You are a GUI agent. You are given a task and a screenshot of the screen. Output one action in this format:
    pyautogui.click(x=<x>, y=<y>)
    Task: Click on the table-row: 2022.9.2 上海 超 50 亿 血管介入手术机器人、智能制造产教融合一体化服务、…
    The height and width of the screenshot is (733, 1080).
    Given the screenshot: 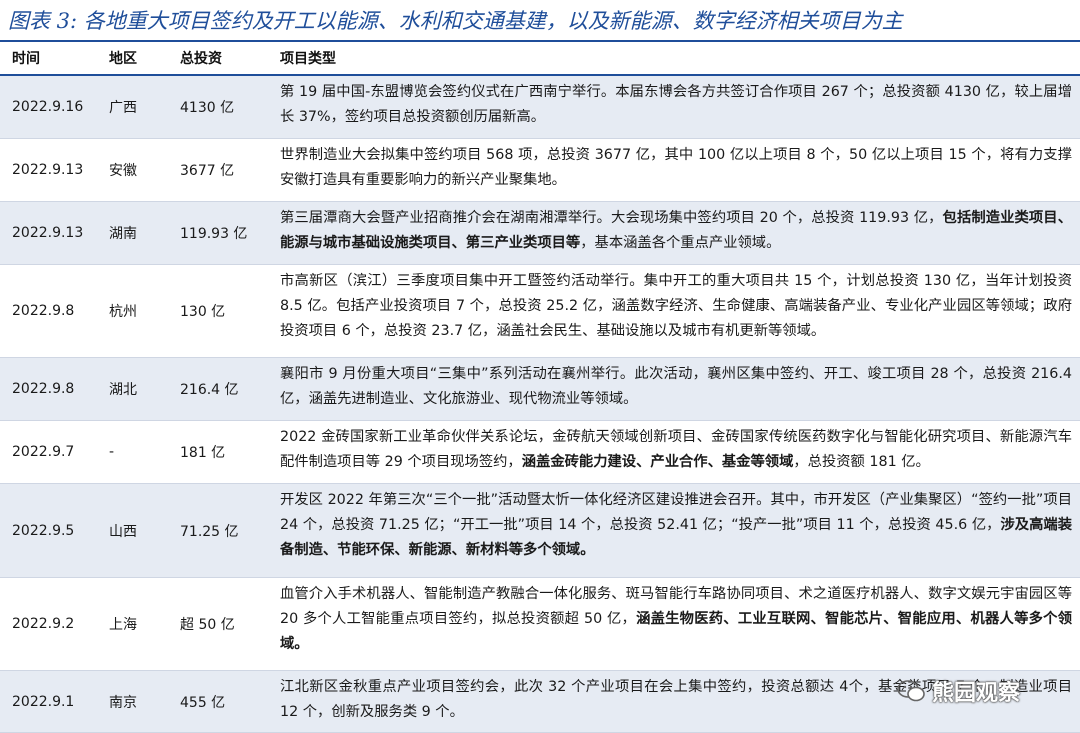 What is the action you would take?
    pyautogui.click(x=540, y=624)
    